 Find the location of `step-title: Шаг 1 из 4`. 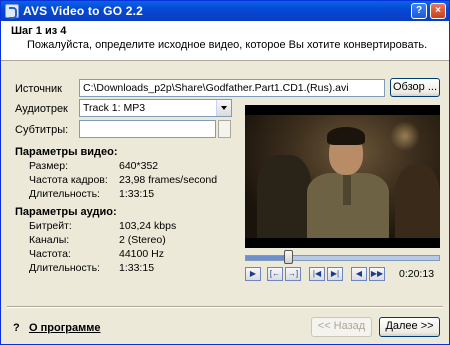

step-title: Шаг 1 из 4 is located at coordinates (39, 31).